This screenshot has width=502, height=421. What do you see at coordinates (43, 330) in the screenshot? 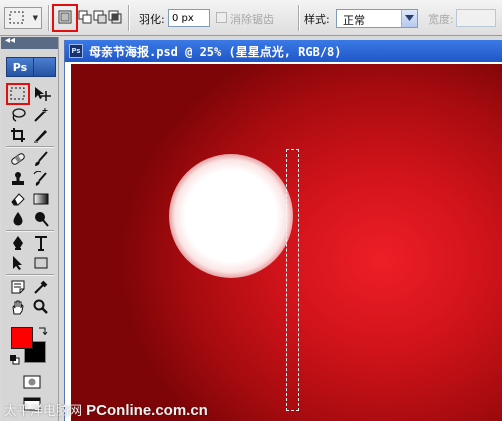
I see `swap-colors-icon` at bounding box center [43, 330].